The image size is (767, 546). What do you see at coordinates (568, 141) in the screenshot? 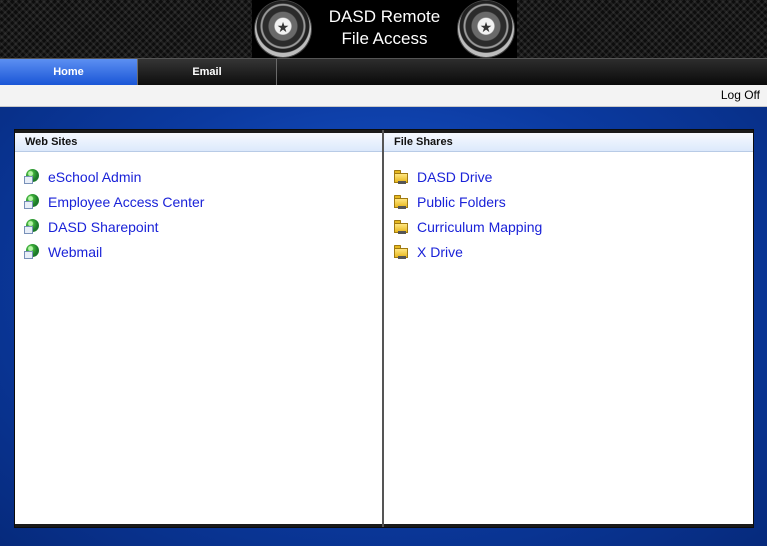
I see `file-shares-header: File Shares` at bounding box center [568, 141].